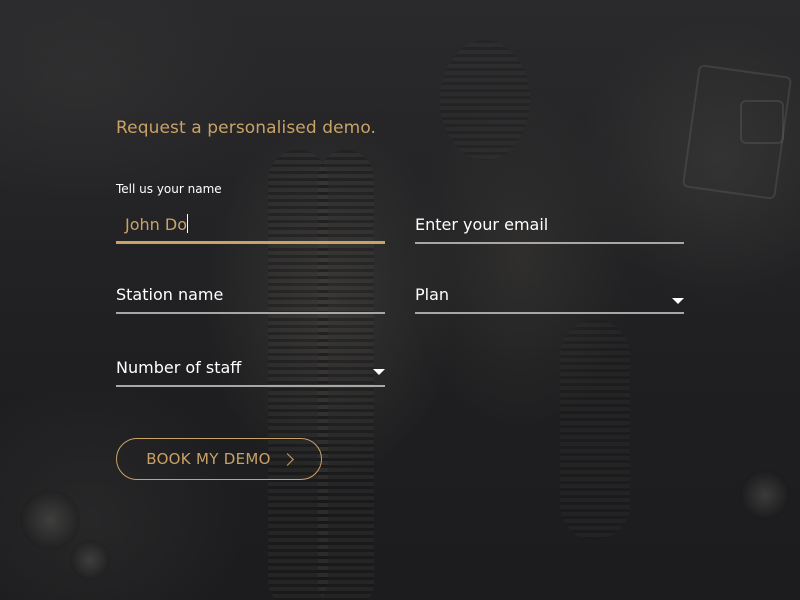 This screenshot has width=800, height=600. What do you see at coordinates (250, 386) in the screenshot?
I see `number-of-staff-underline` at bounding box center [250, 386].